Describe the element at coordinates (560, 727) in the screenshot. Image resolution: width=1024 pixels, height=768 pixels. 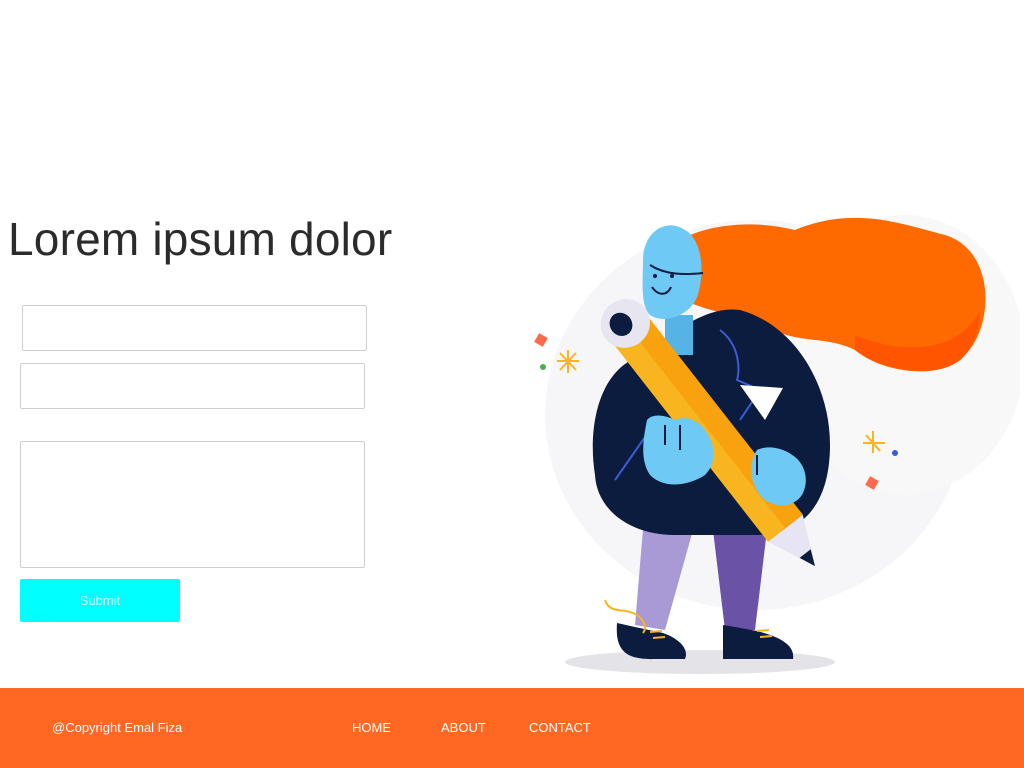
I see `nav-link-contact: CONTACT` at that location.